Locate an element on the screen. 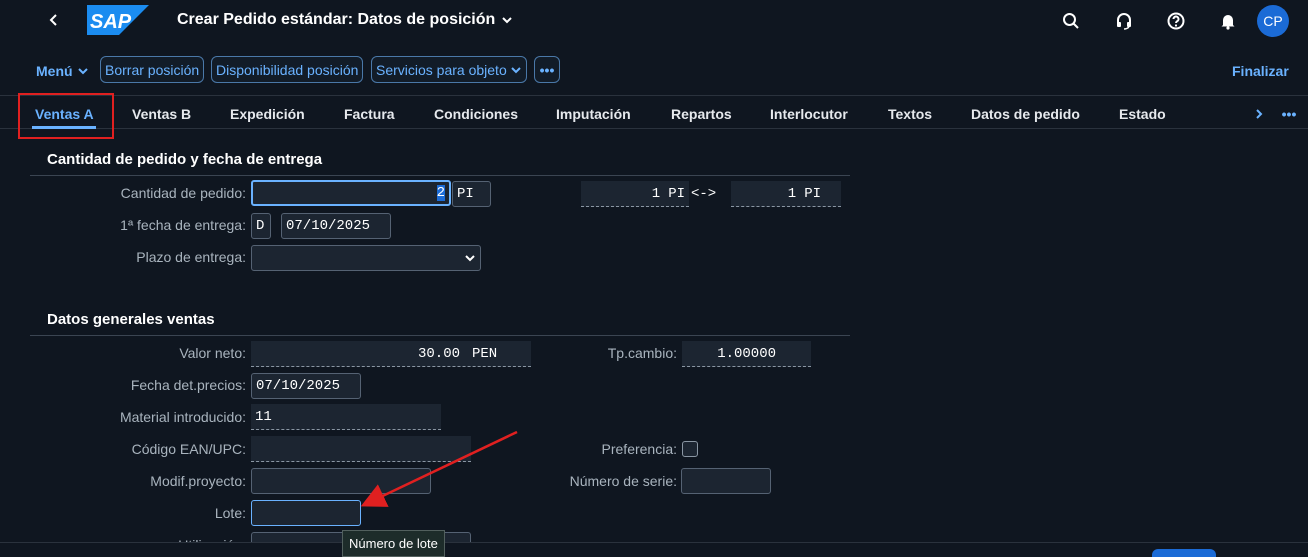 Image resolution: width=1308 pixels, height=557 pixels. more-actions-icon: ••• is located at coordinates (547, 69).